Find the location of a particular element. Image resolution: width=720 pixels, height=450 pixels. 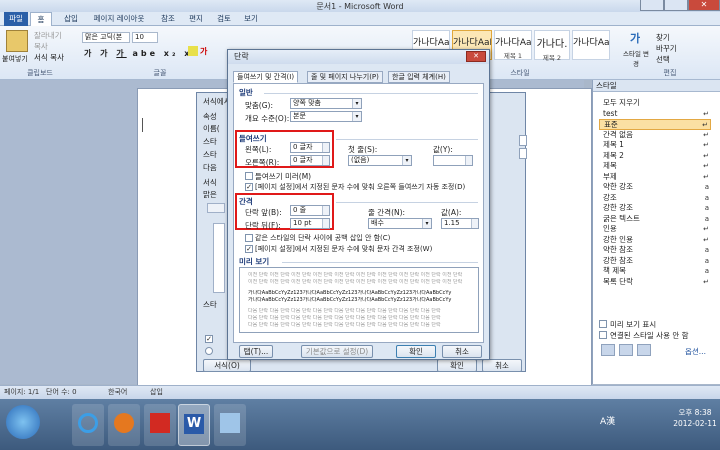

insert-mode: 삽입 is located at coordinates (156, 392).